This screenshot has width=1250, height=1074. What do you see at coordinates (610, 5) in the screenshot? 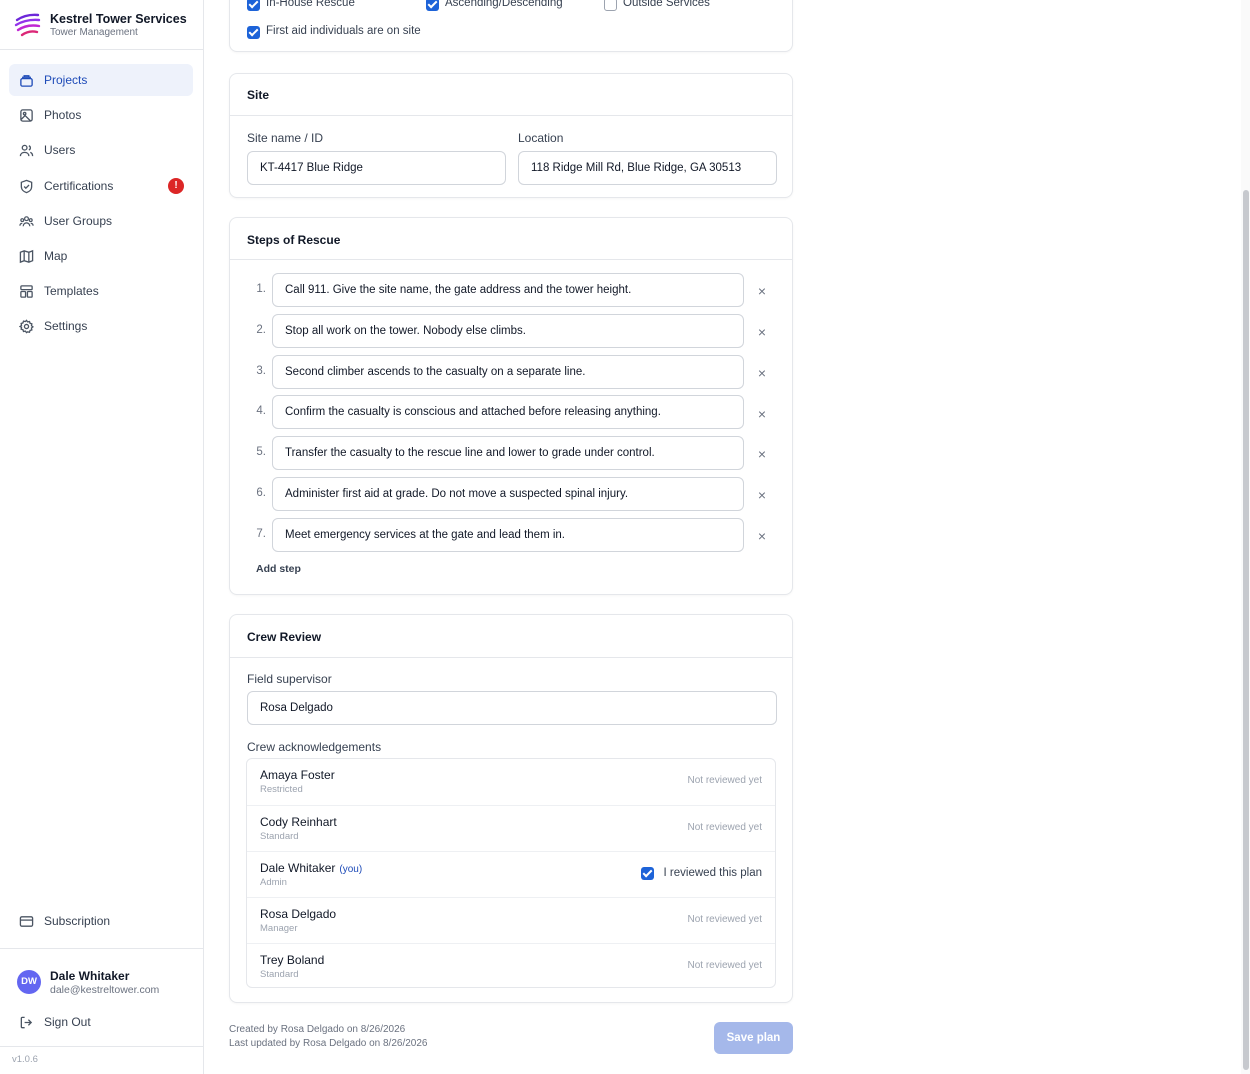
I see `outside-services-checkbox` at bounding box center [610, 5].